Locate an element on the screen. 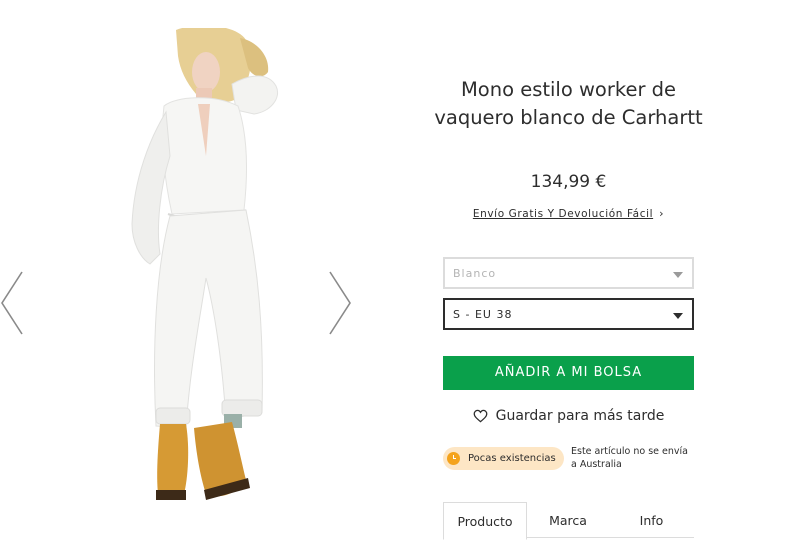  low-stock-badge: Pocas existencias is located at coordinates (503, 458).